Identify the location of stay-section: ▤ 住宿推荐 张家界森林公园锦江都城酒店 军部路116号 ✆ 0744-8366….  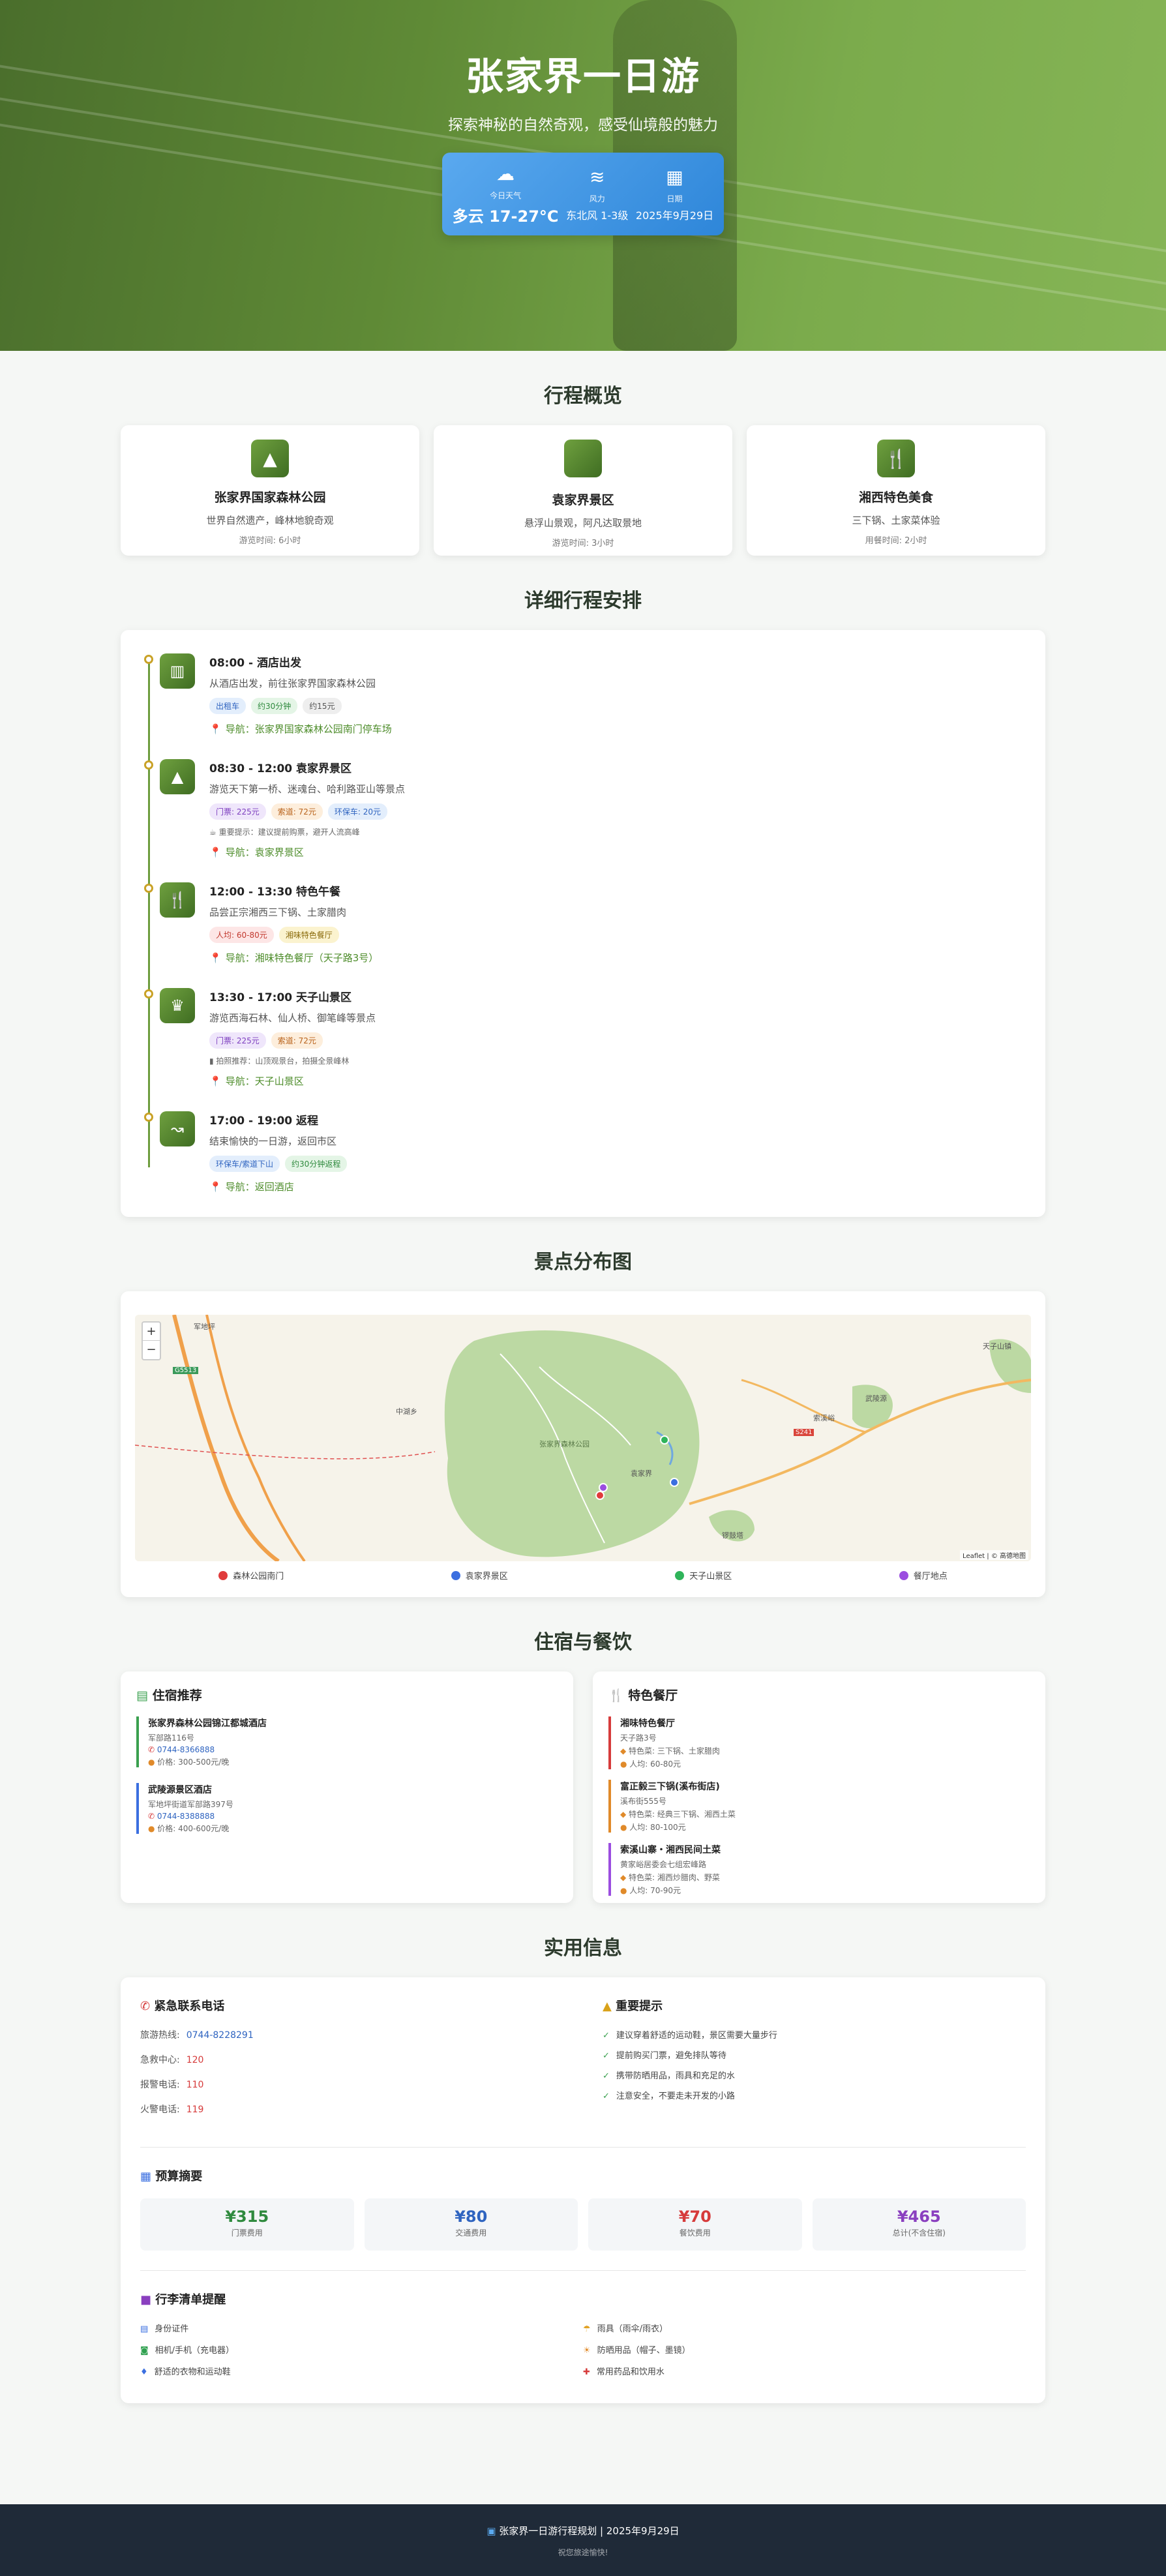
(583, 1787).